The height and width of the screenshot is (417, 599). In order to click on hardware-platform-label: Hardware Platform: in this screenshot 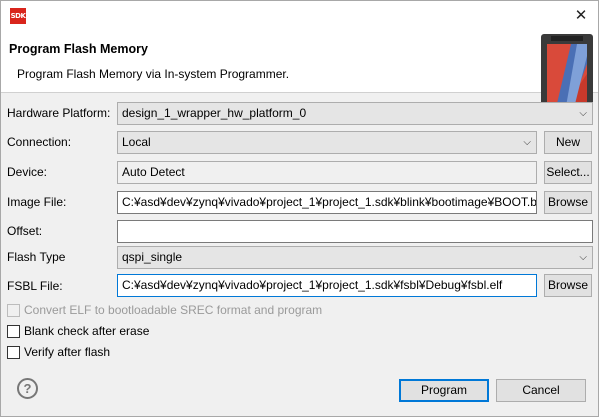, I will do `click(59, 113)`.